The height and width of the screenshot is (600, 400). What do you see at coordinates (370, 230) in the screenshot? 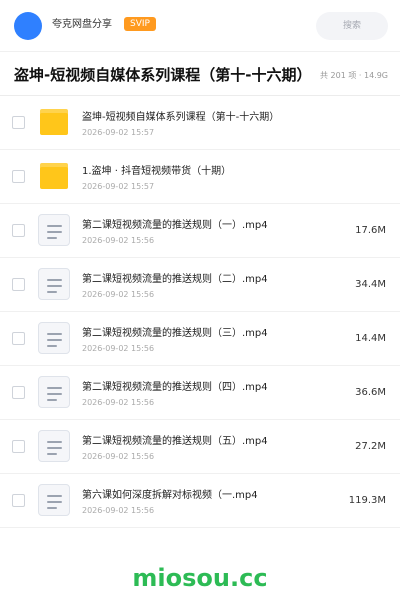
I see `item-size: 17.6M` at bounding box center [370, 230].